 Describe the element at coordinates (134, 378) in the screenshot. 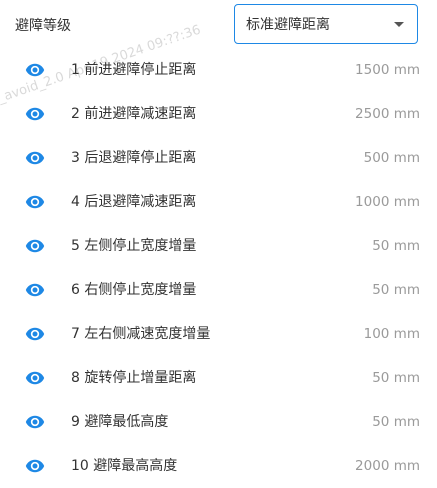

I see `param-label: 8 旋转停止增量距离` at that location.